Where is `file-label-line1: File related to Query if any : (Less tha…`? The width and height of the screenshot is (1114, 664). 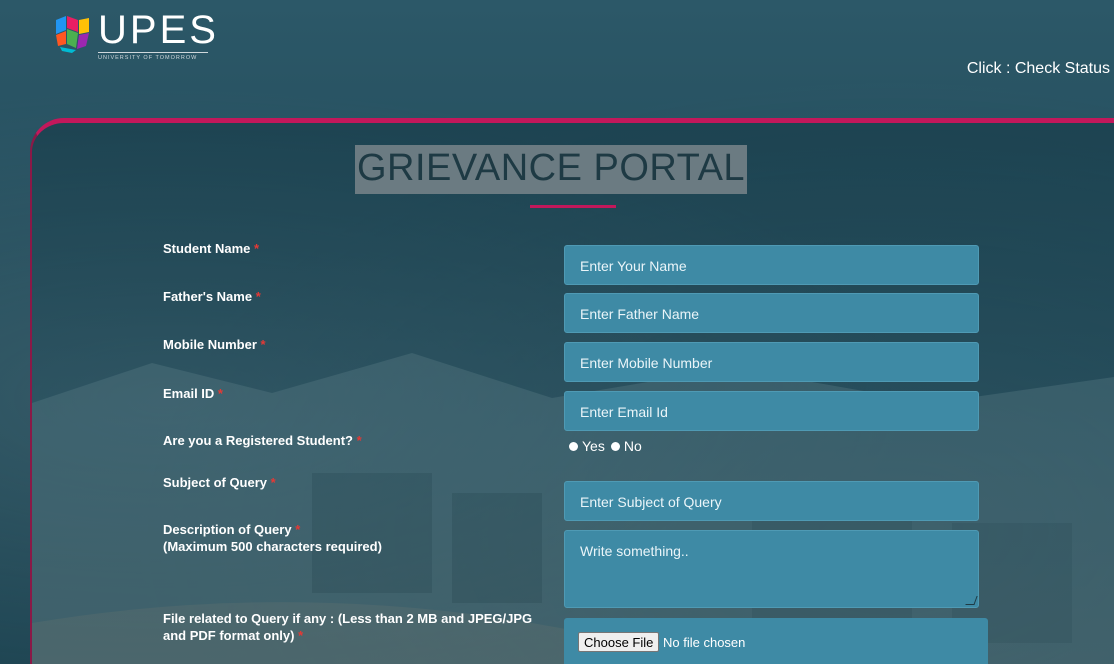 file-label-line1: File related to Query if any : (Less tha… is located at coordinates (348, 618).